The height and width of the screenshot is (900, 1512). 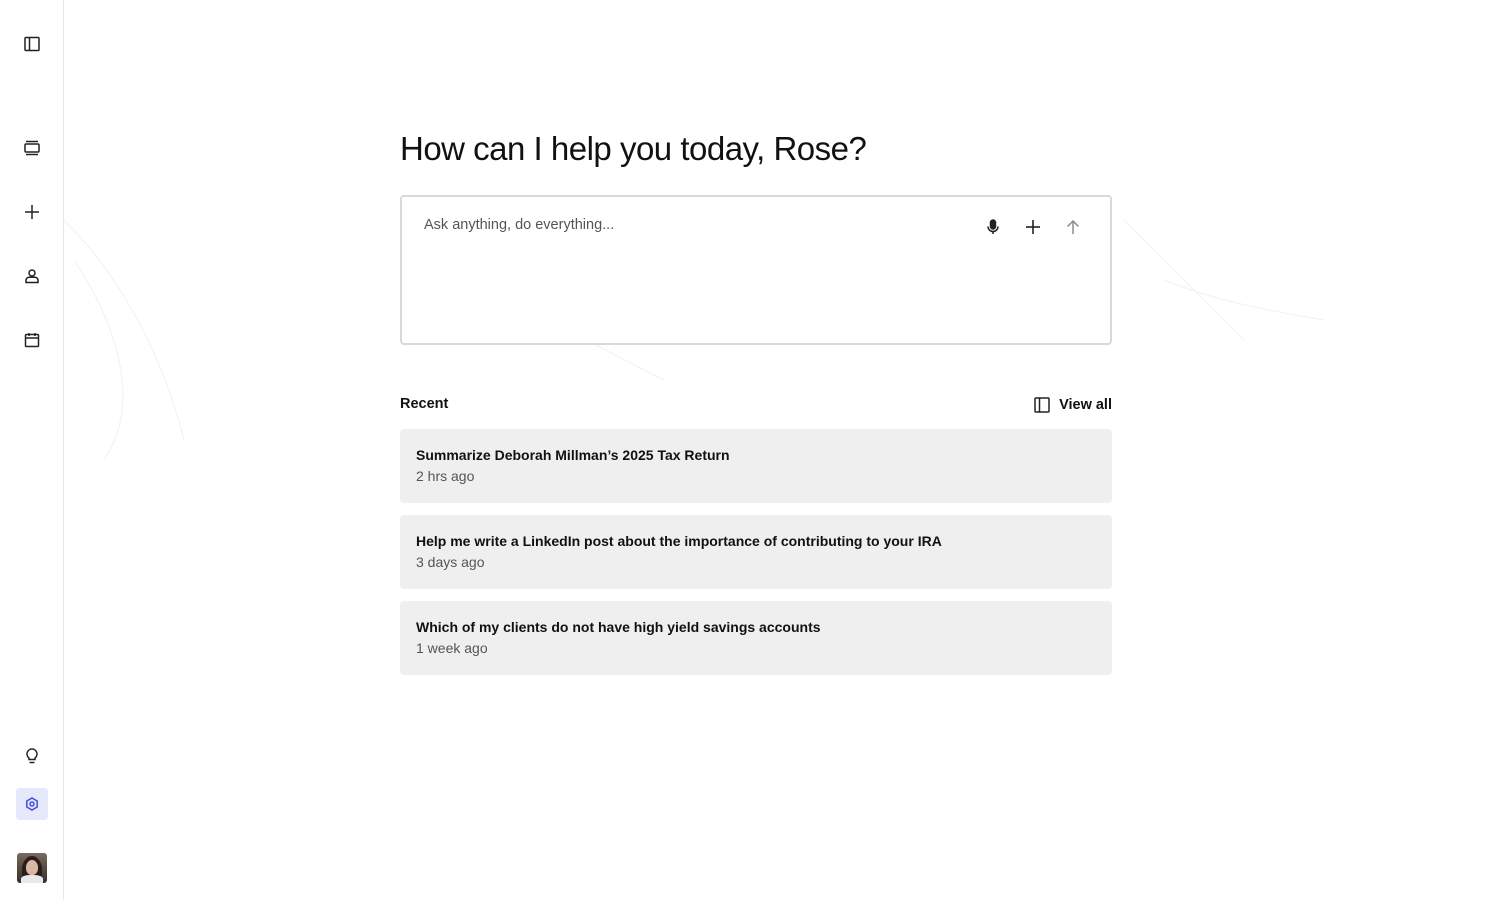 I want to click on view-all-button: View all, so click(x=1072, y=405).